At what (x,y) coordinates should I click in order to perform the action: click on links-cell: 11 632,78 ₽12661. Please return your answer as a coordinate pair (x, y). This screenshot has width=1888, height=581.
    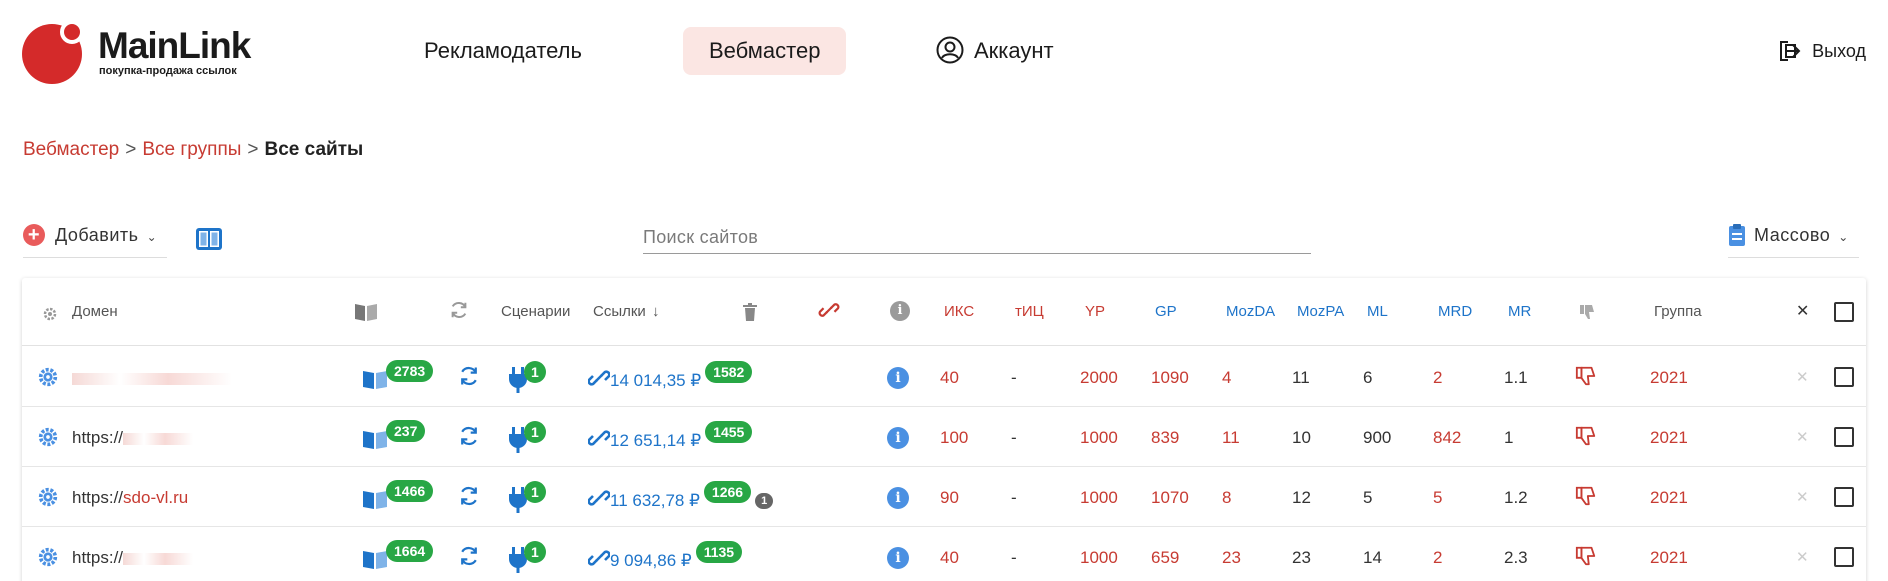
    Looking at the image, I should click on (680, 495).